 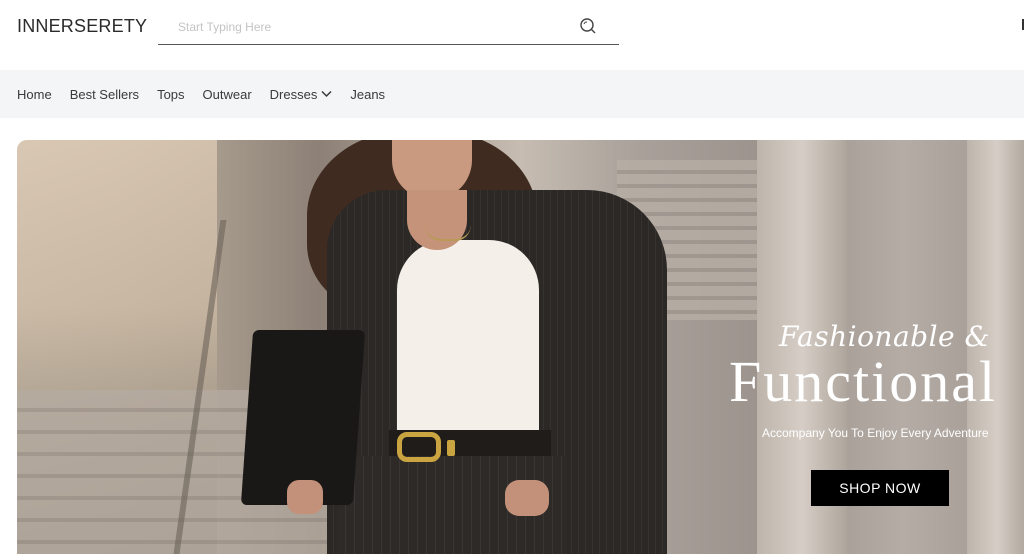 What do you see at coordinates (326, 94) in the screenshot?
I see `chevron-down-icon` at bounding box center [326, 94].